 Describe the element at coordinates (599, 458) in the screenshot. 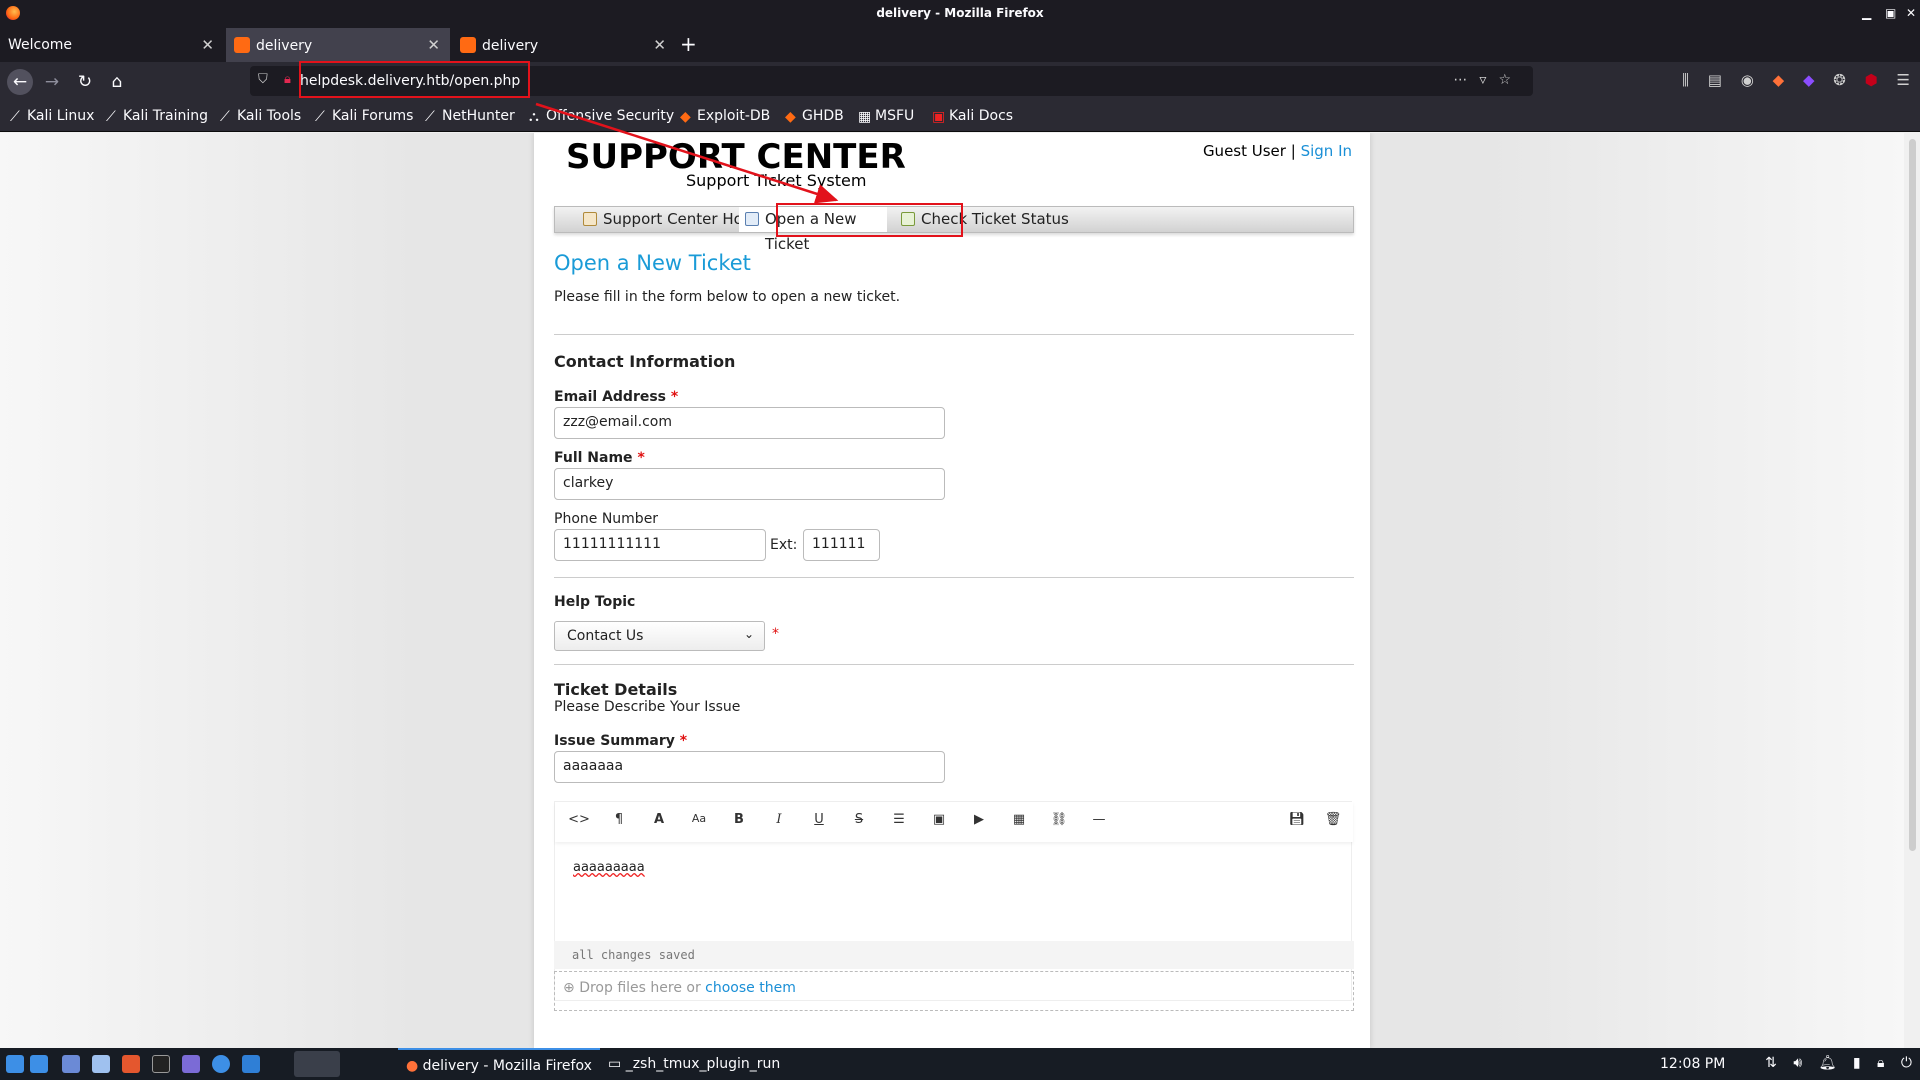

I see `full-name-label: Full Name *` at that location.